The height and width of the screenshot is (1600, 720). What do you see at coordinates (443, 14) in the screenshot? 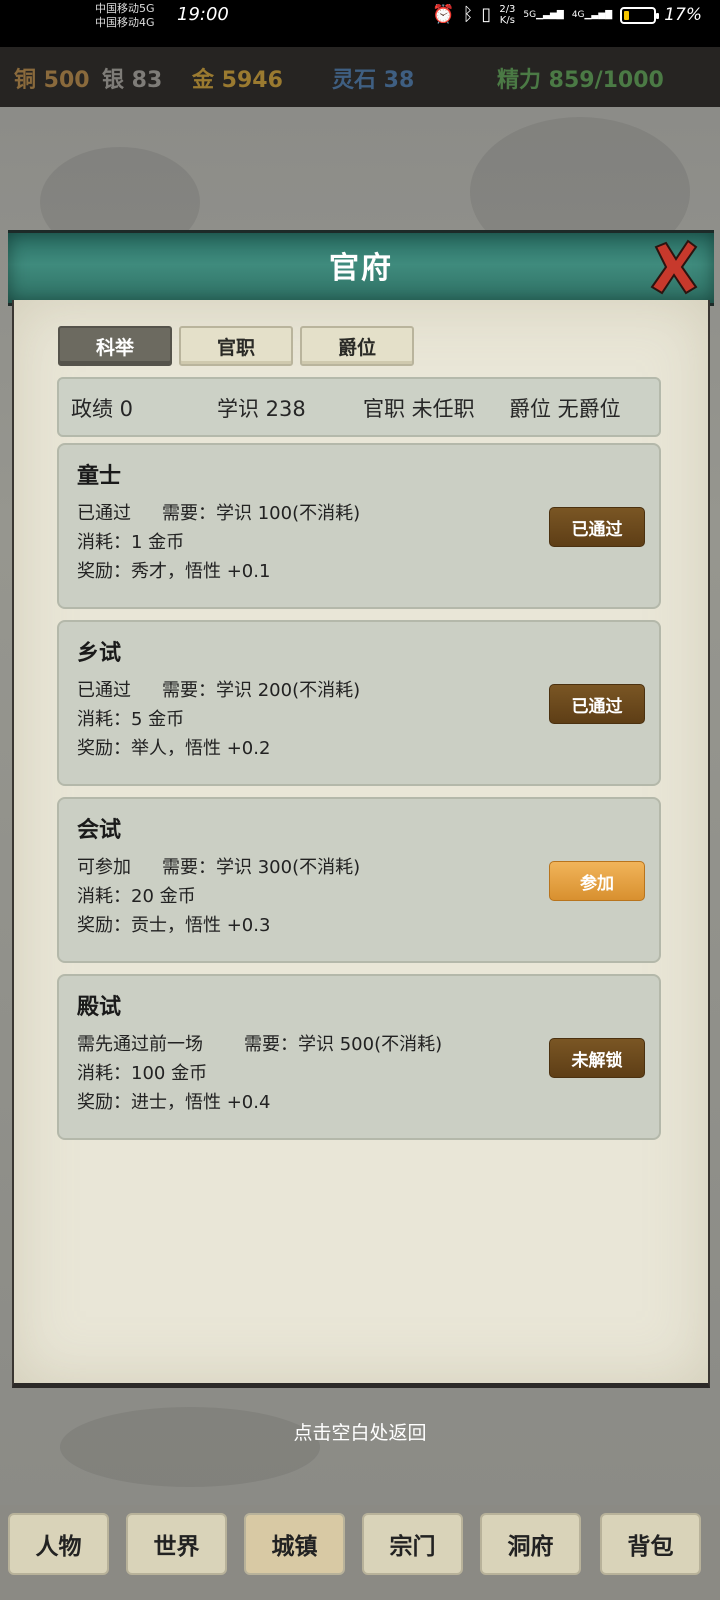
I see `alarm-icon: ⏰` at bounding box center [443, 14].